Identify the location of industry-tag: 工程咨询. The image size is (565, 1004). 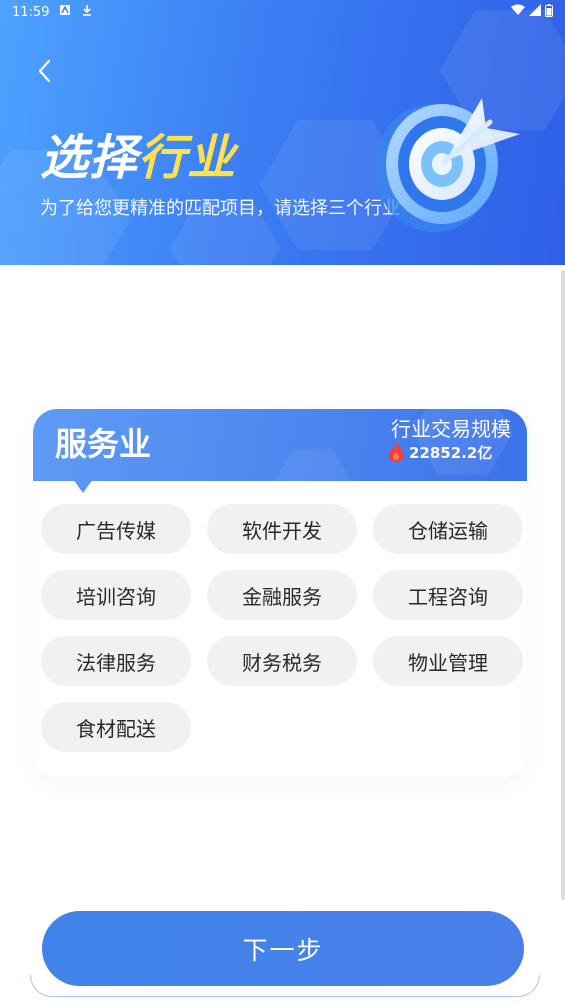
(448, 595).